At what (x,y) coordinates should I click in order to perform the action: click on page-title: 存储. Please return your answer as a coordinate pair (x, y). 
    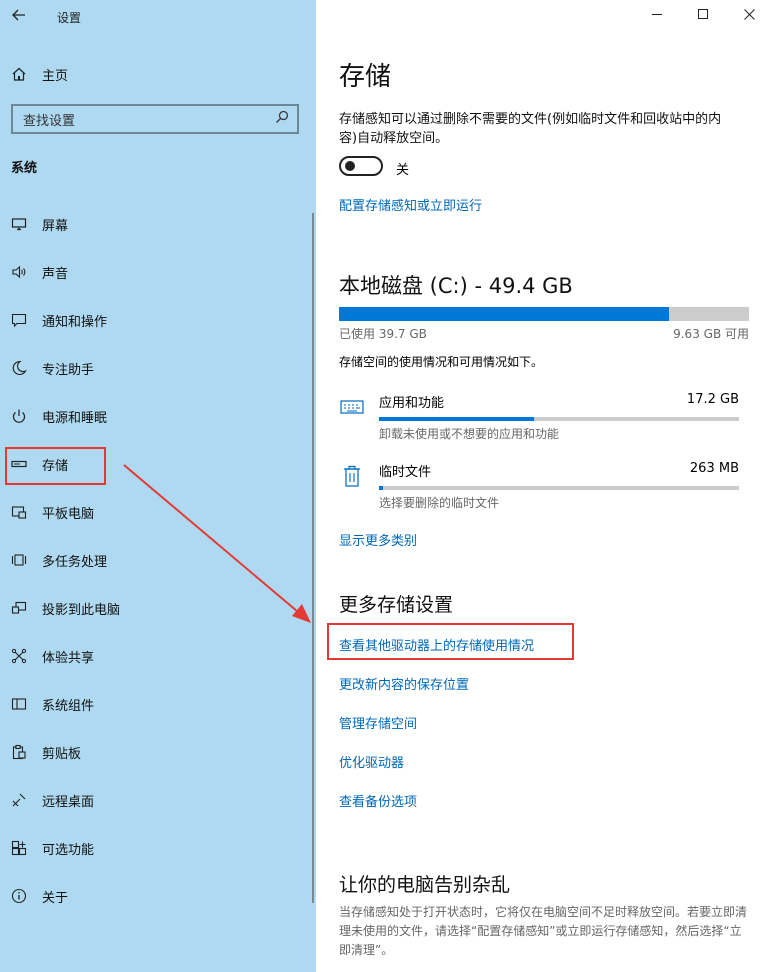
    Looking at the image, I should click on (365, 77).